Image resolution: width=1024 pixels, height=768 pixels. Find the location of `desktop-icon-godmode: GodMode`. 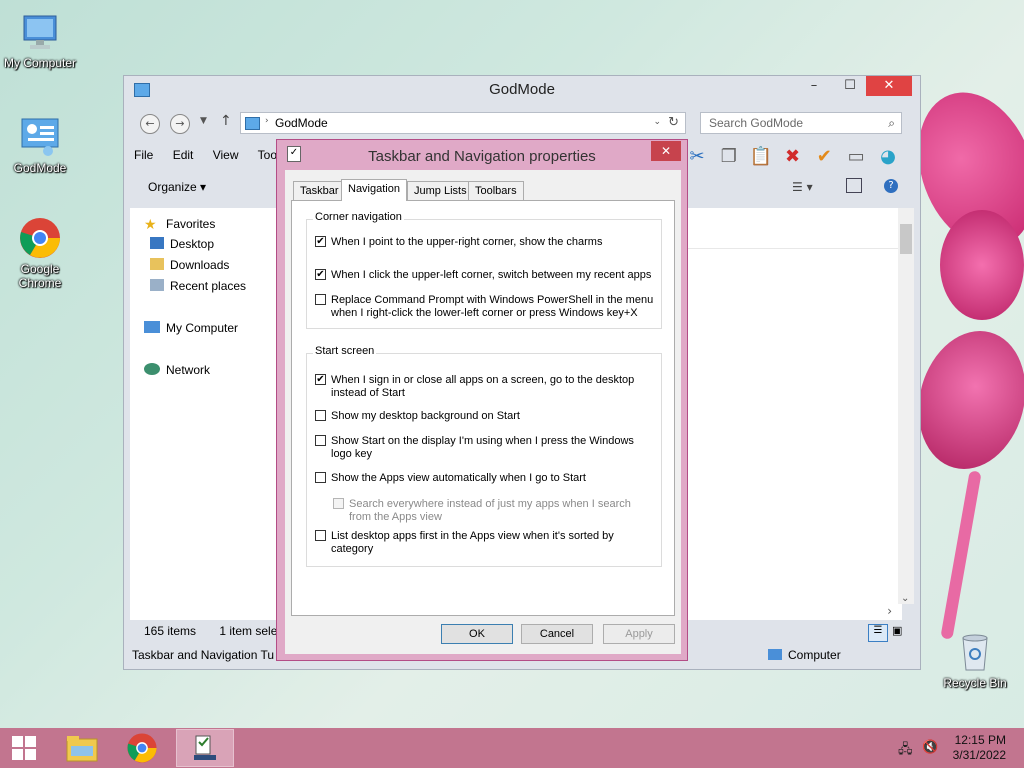

desktop-icon-godmode: GodMode is located at coordinates (40, 145).